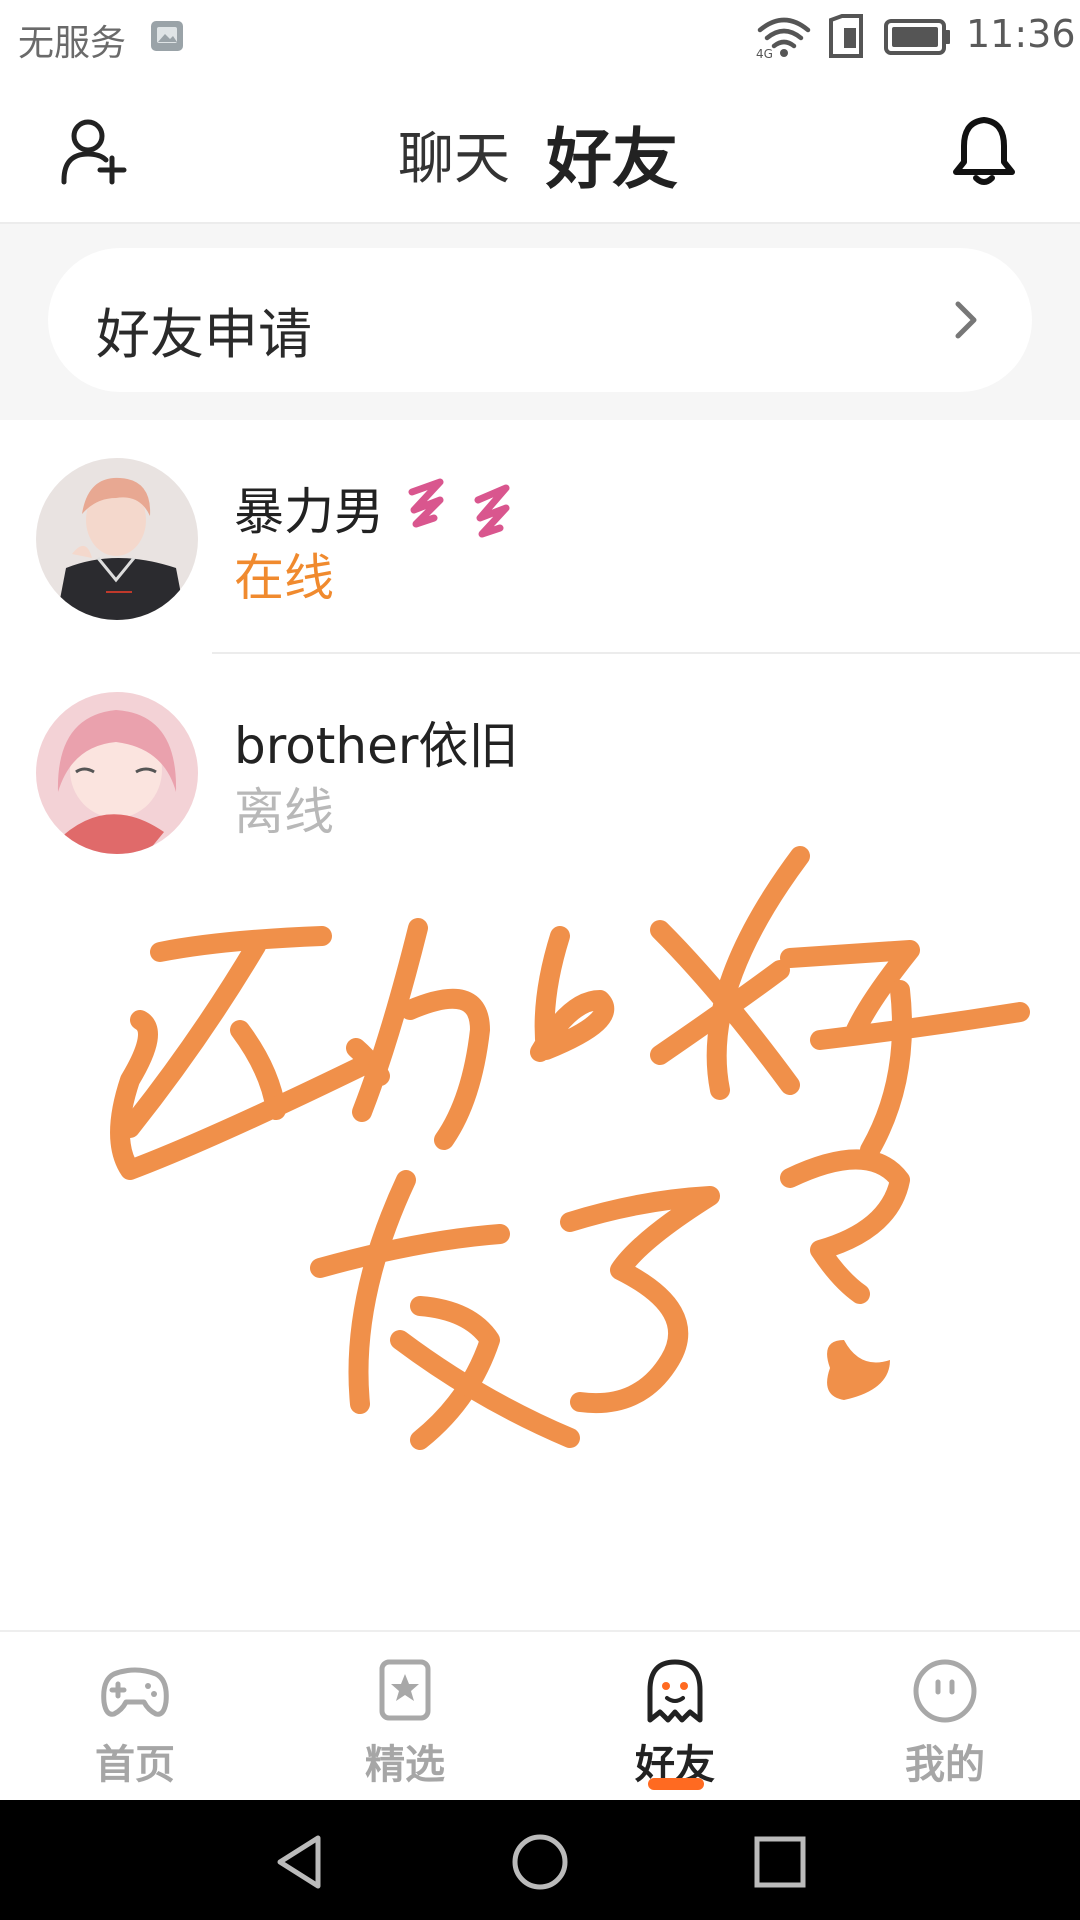 The width and height of the screenshot is (1080, 1920). What do you see at coordinates (135, 1765) in the screenshot?
I see `nav-label: 首页` at bounding box center [135, 1765].